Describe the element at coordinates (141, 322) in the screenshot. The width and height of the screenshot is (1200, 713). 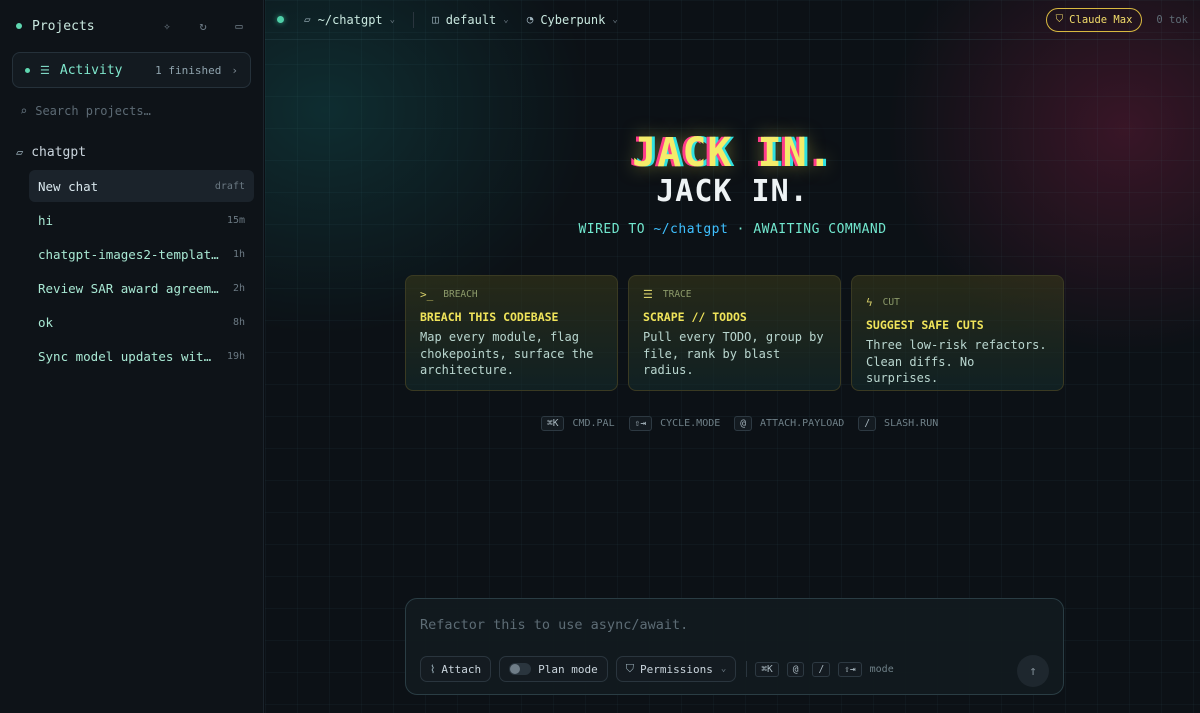
I see `chat-item: ok 8h` at that location.